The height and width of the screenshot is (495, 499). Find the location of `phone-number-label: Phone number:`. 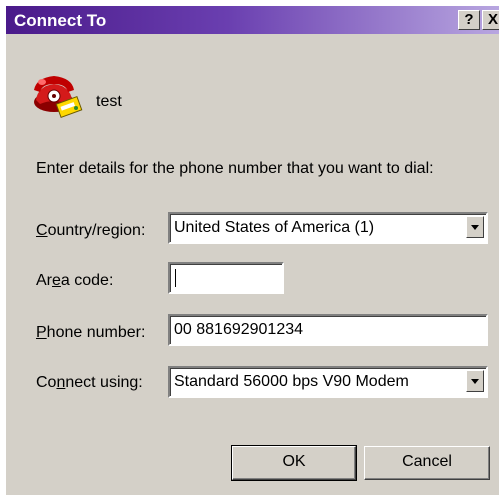

phone-number-label: Phone number: is located at coordinates (90, 333).